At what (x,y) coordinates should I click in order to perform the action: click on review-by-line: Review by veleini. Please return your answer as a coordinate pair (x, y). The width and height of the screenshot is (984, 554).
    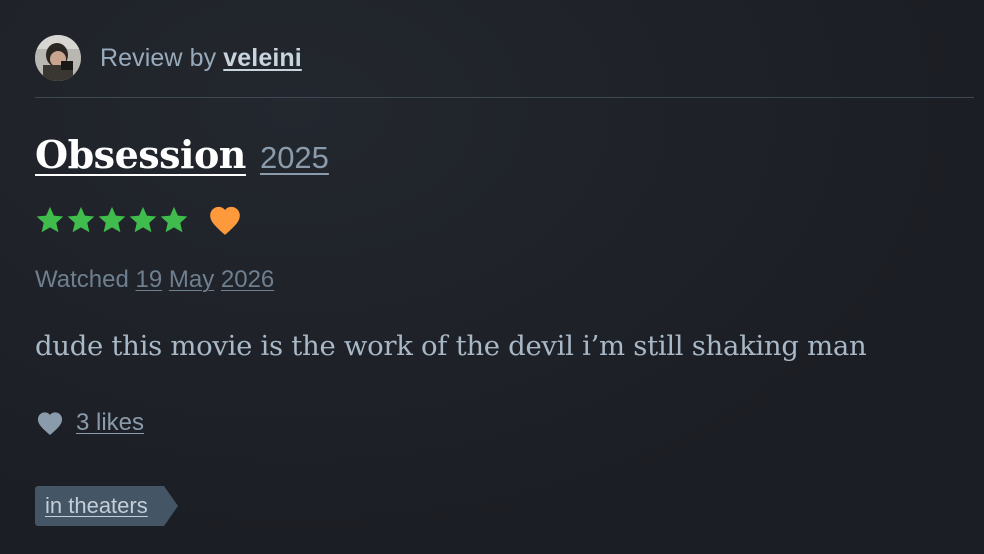
    Looking at the image, I should click on (201, 58).